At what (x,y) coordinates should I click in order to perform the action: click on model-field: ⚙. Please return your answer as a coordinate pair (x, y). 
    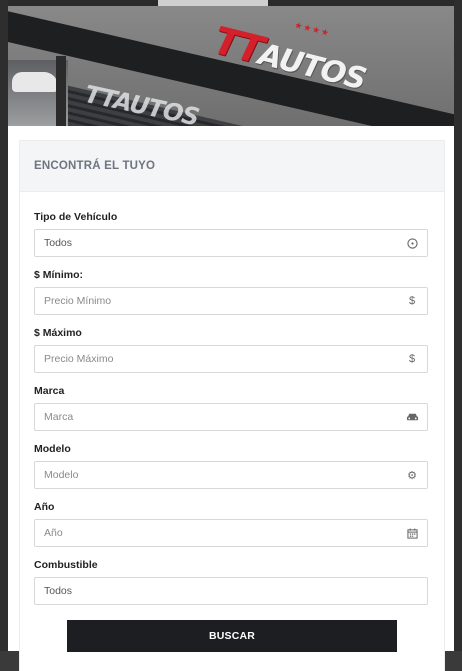
    Looking at the image, I should click on (231, 475).